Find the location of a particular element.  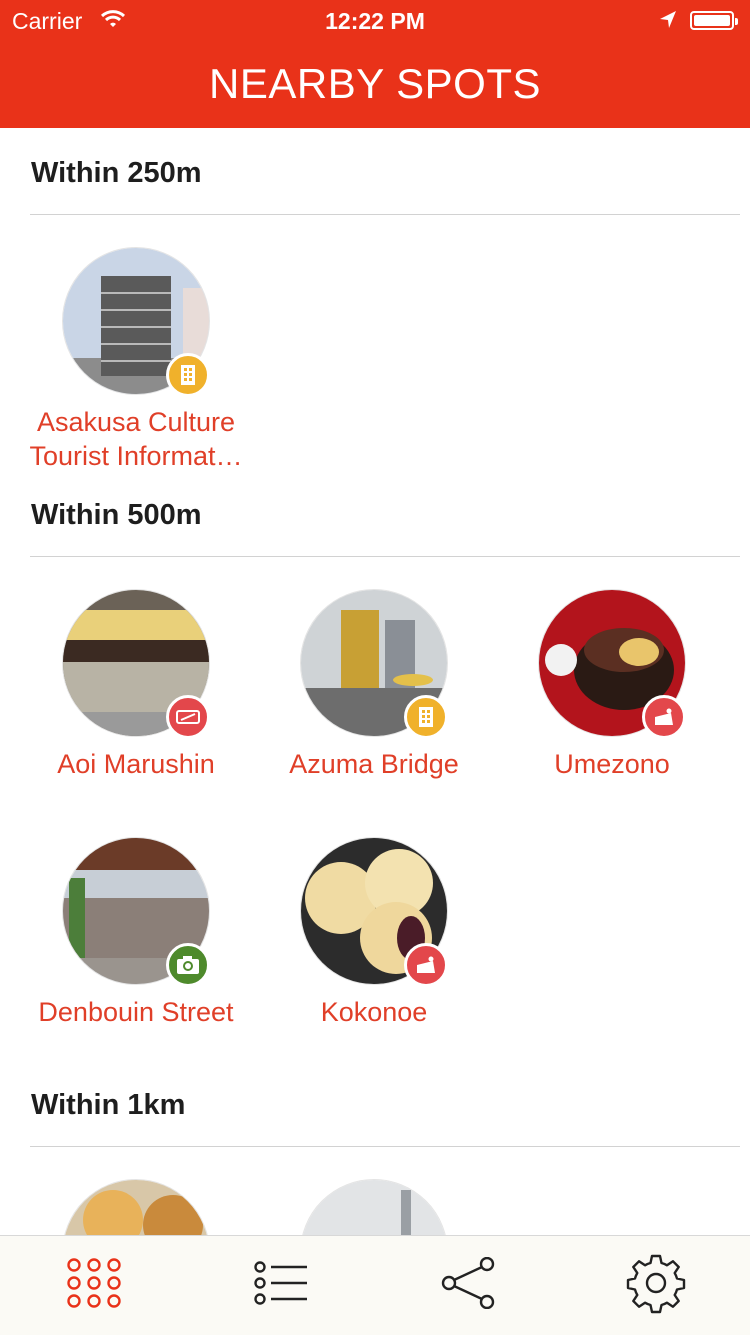

header-bar: Carrier 12:22 PM NEARBY SPOTS is located at coordinates (375, 64).